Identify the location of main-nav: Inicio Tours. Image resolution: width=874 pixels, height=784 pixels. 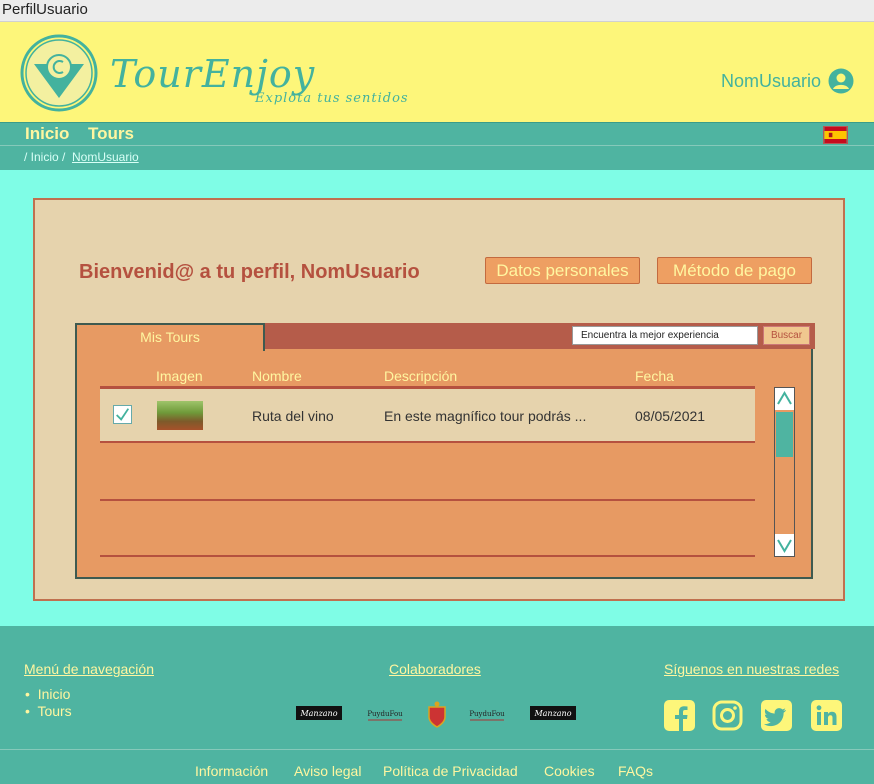
(437, 134).